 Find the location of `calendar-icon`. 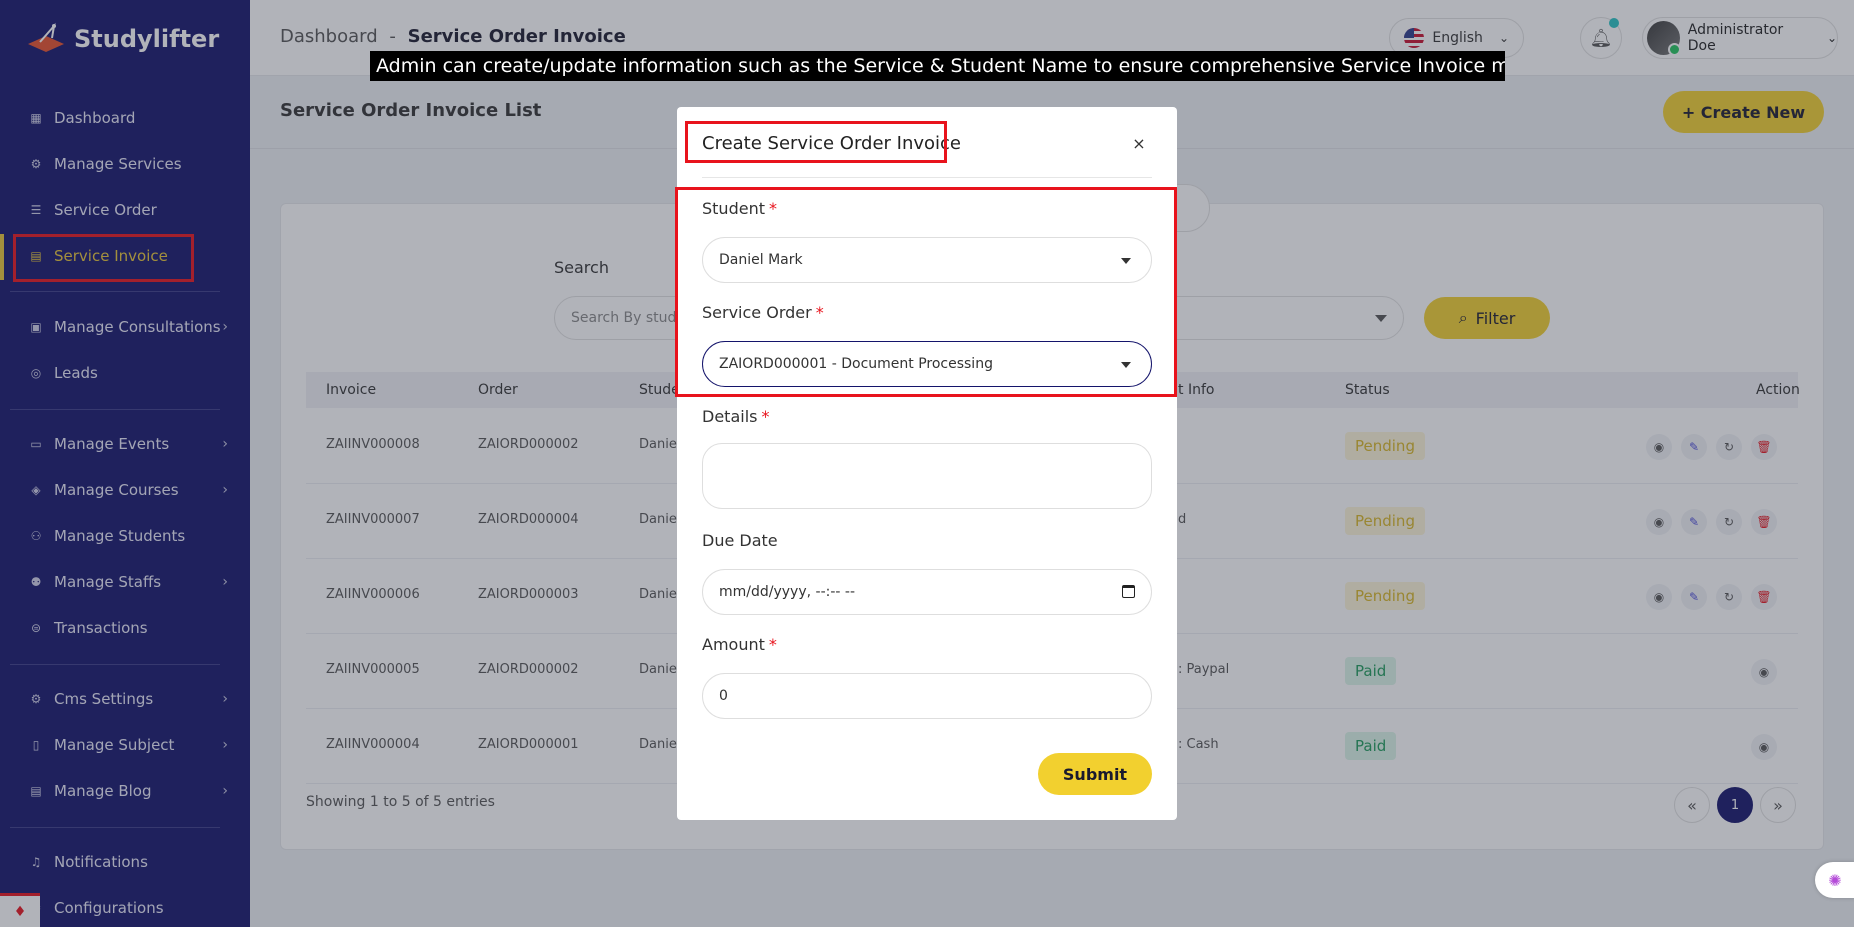

calendar-icon is located at coordinates (1128, 591).